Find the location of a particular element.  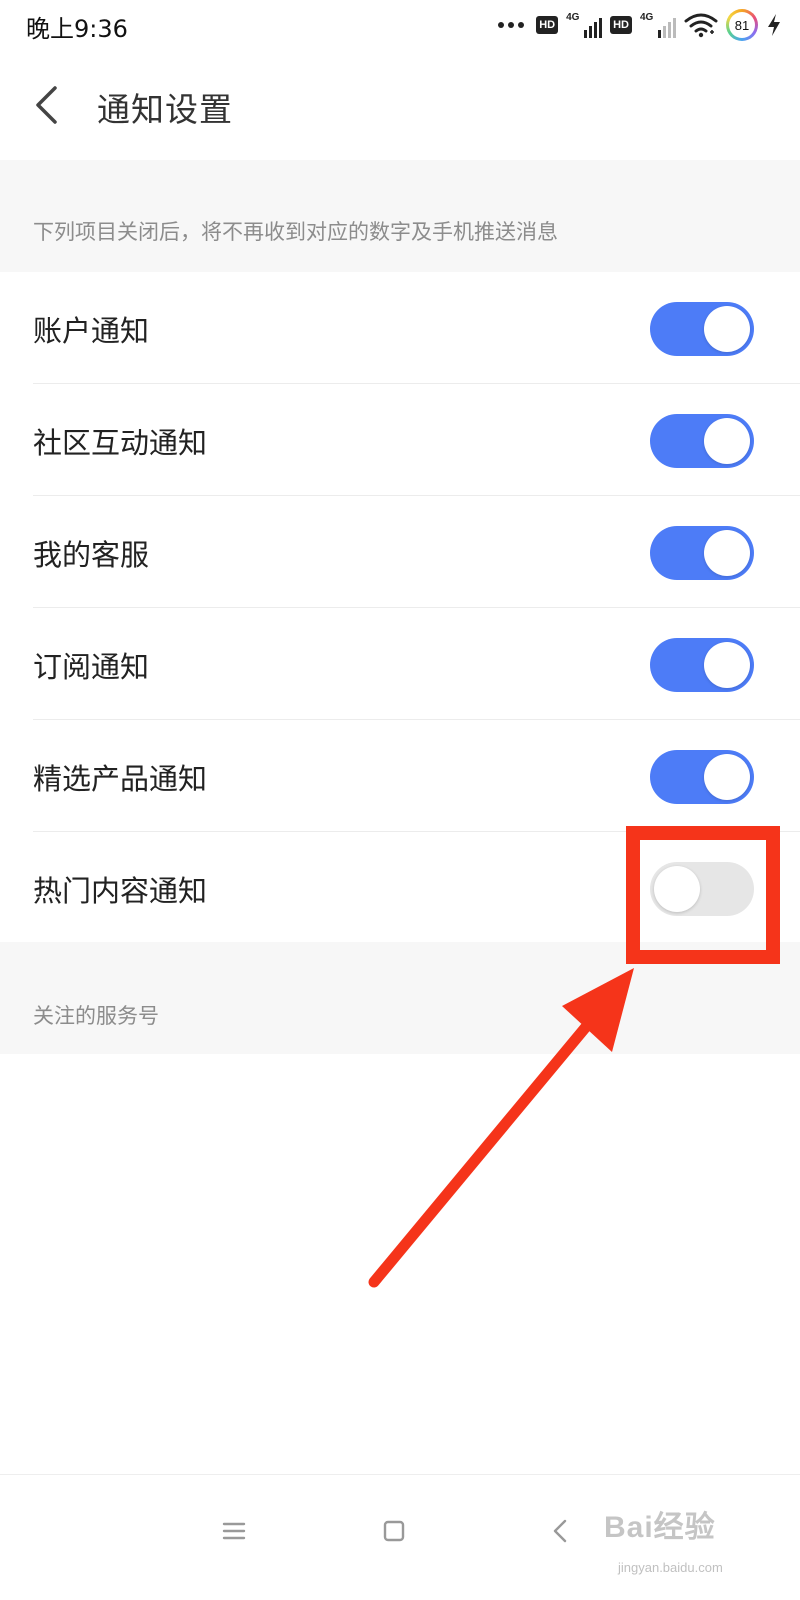

baidu-watermark: Bai经验 jingyan.baidu.com is located at coordinates (699, 1537).